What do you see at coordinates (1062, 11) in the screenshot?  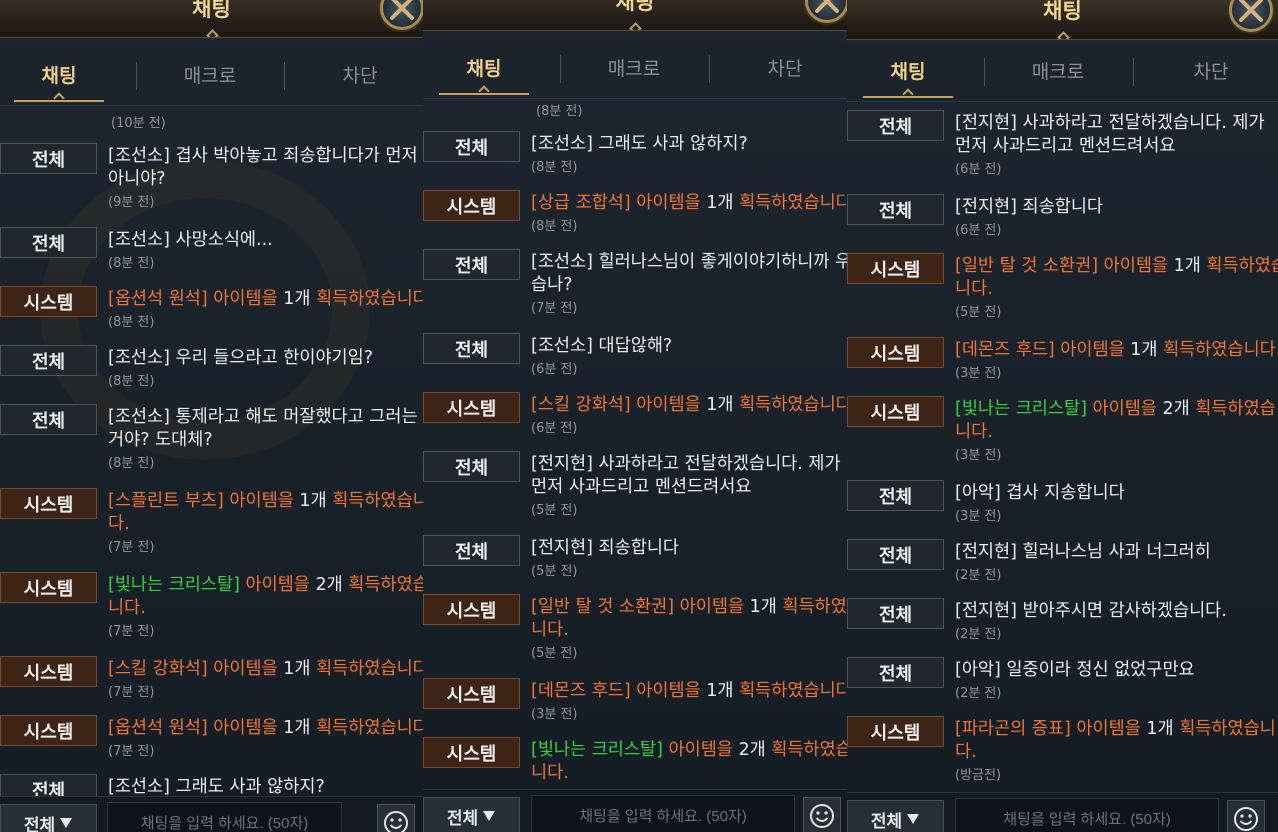 I see `panel-title: 채팅` at bounding box center [1062, 11].